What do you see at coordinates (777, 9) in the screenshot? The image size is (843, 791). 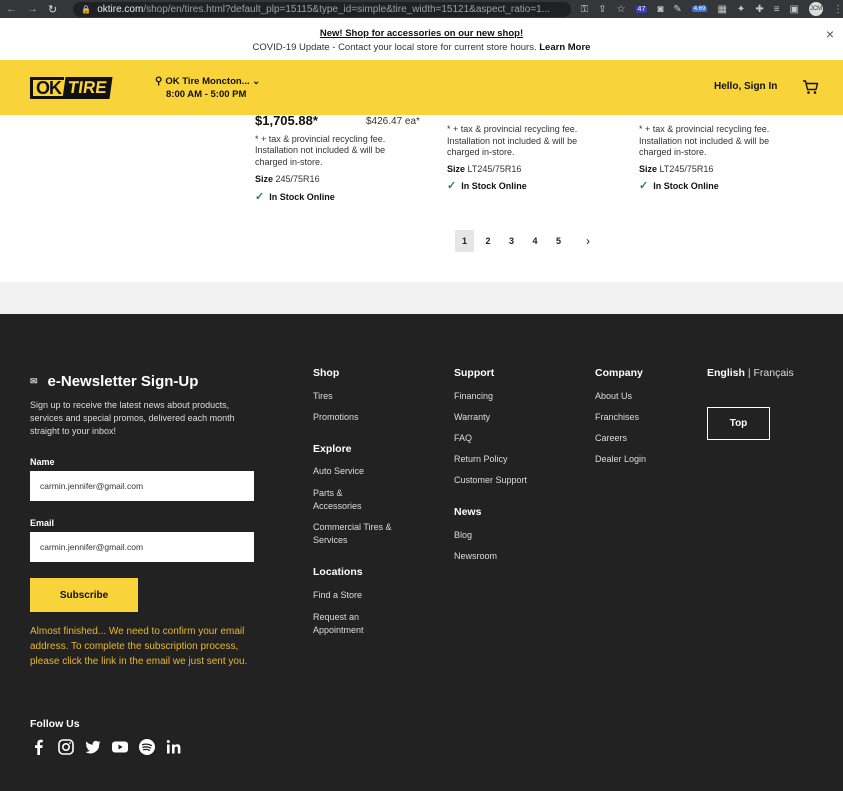 I see `reading-list-icon: ≡` at bounding box center [777, 9].